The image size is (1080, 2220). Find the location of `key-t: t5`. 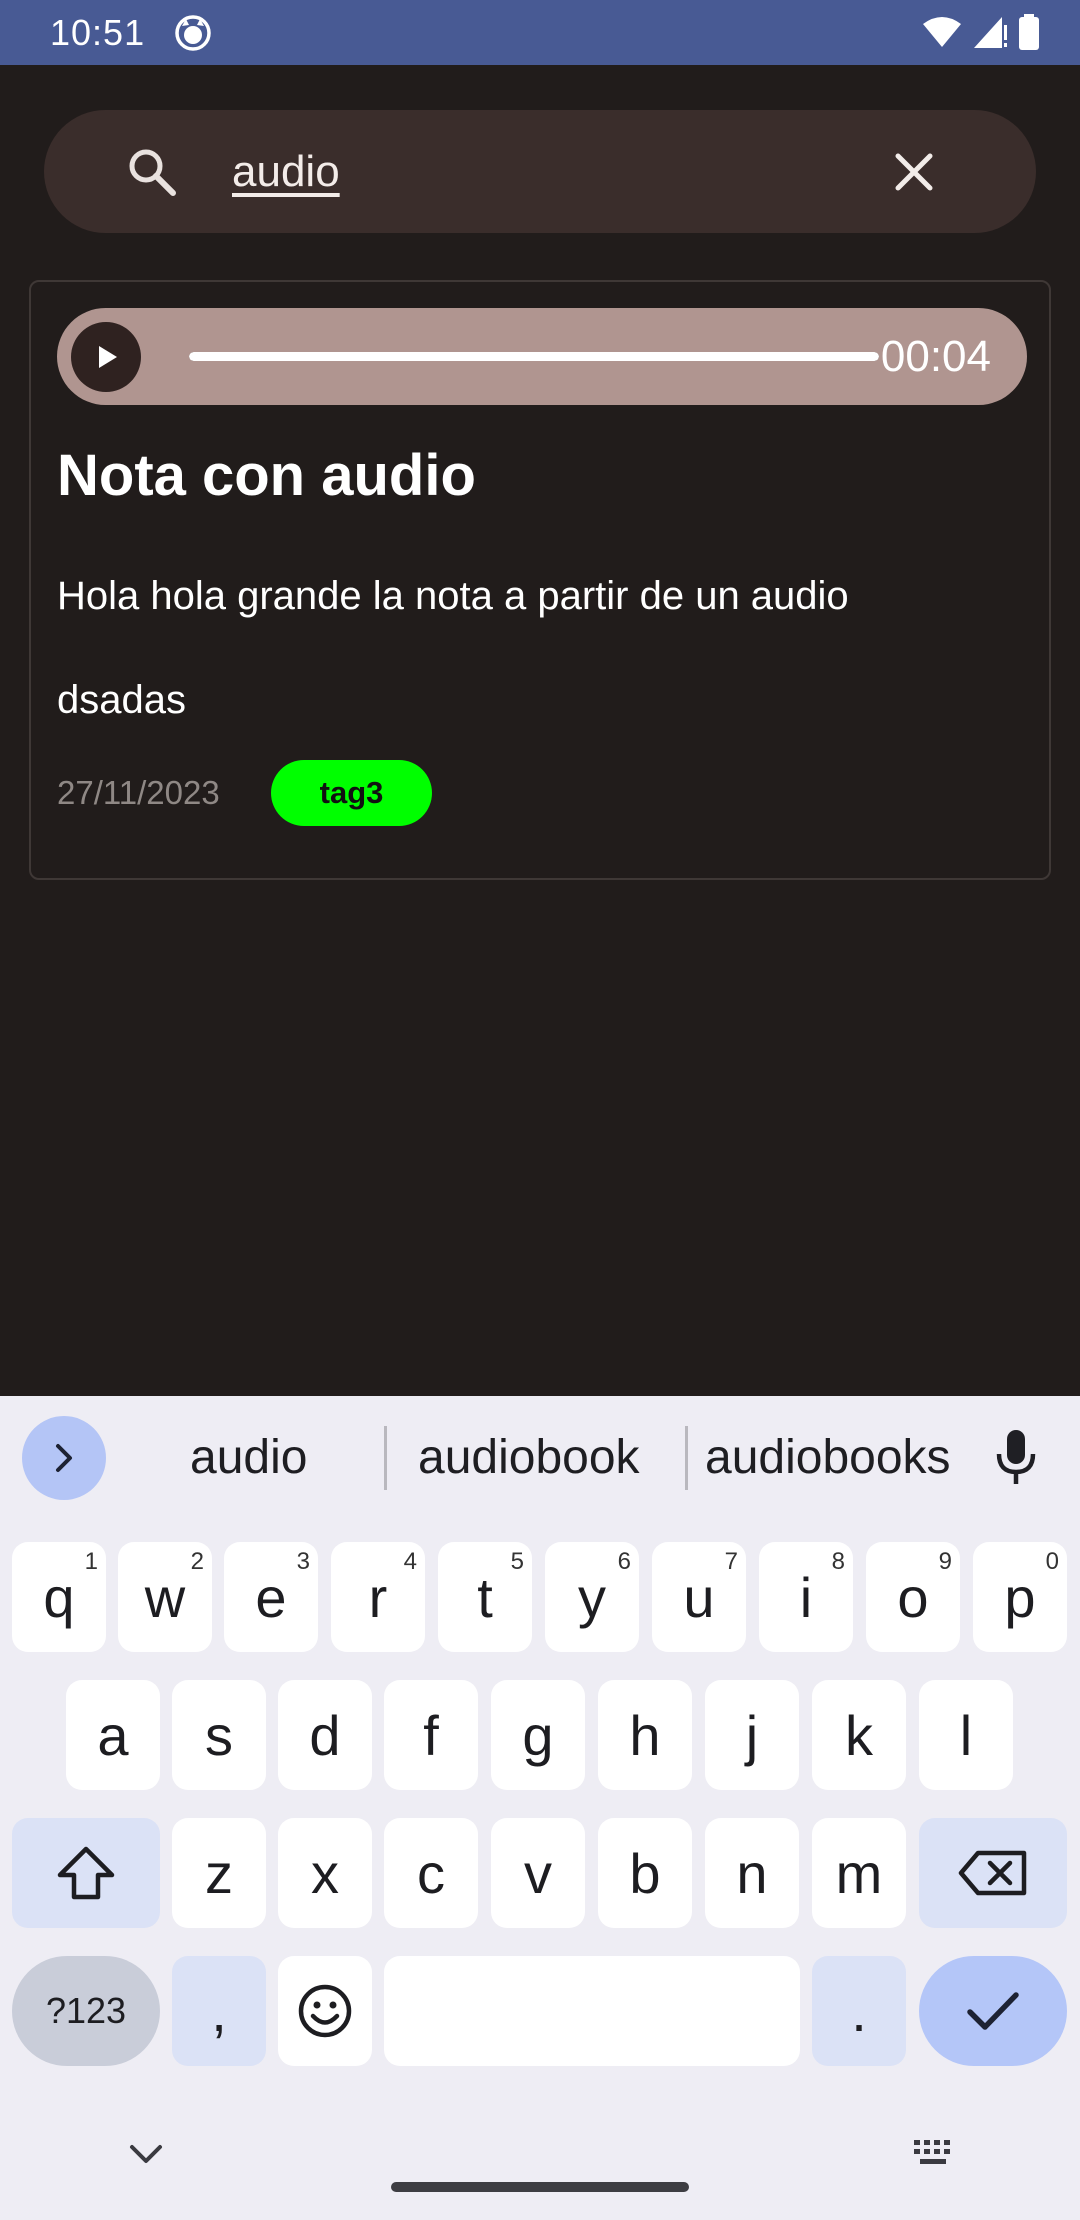

key-t: t5 is located at coordinates (485, 1597).